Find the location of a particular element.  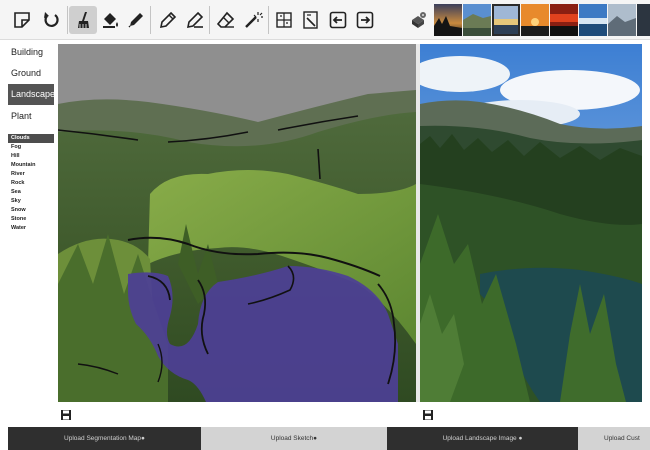

upload-custom-button: Upload Cust is located at coordinates (614, 438).